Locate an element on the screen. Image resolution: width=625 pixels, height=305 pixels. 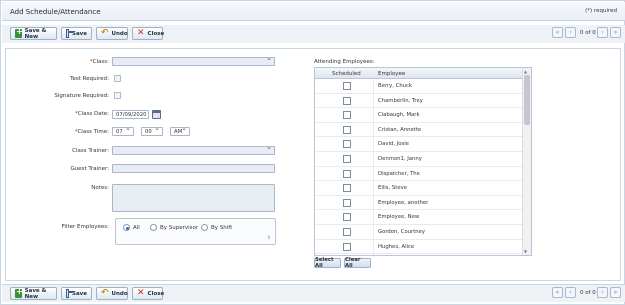
table-row: Employee, New is located at coordinates (419, 217).